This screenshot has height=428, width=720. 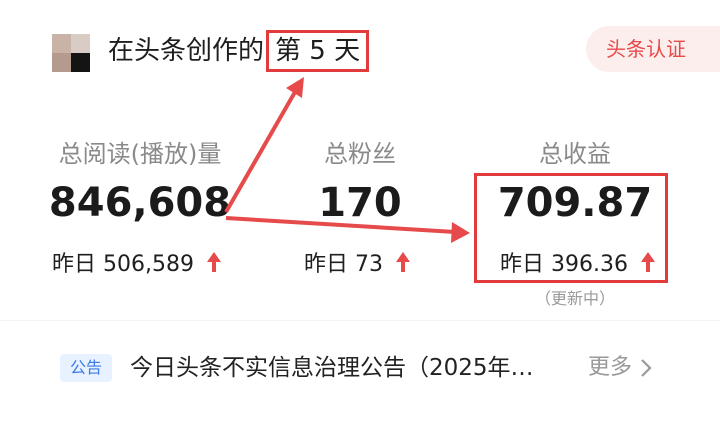 What do you see at coordinates (186, 51) in the screenshot?
I see `title-prefix: 在头条创作的` at bounding box center [186, 51].